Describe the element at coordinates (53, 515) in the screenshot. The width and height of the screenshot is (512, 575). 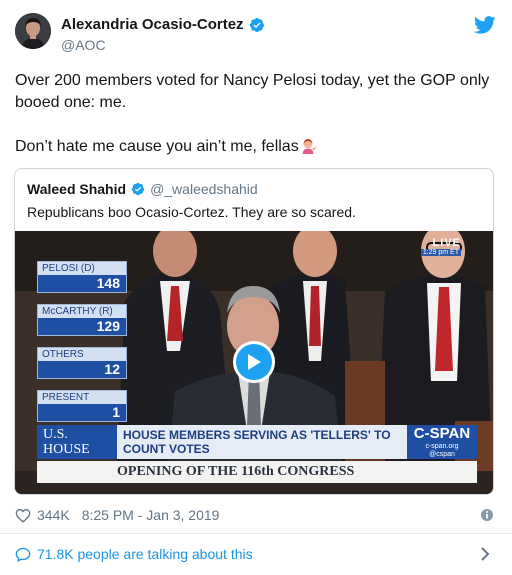
I see `like-count: 344K` at that location.